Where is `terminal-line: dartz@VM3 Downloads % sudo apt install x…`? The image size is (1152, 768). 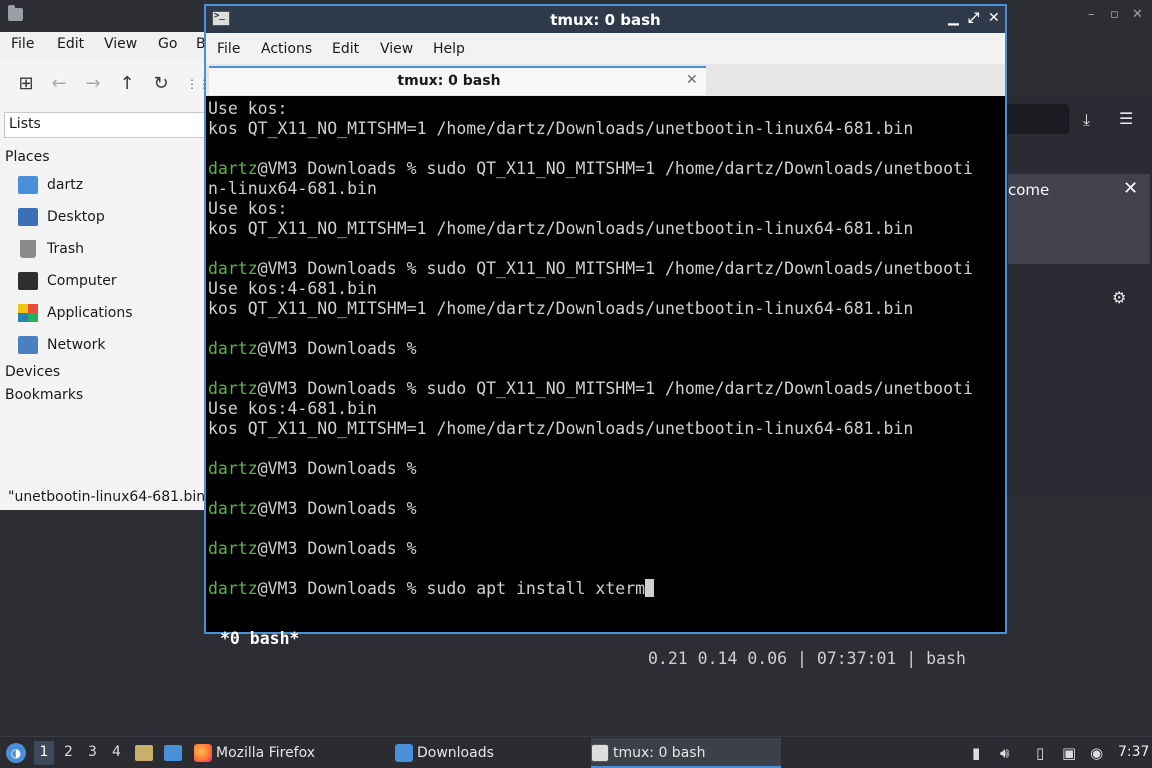
terminal-line: dartz@VM3 Downloads % sudo apt install x… is located at coordinates (431, 589).